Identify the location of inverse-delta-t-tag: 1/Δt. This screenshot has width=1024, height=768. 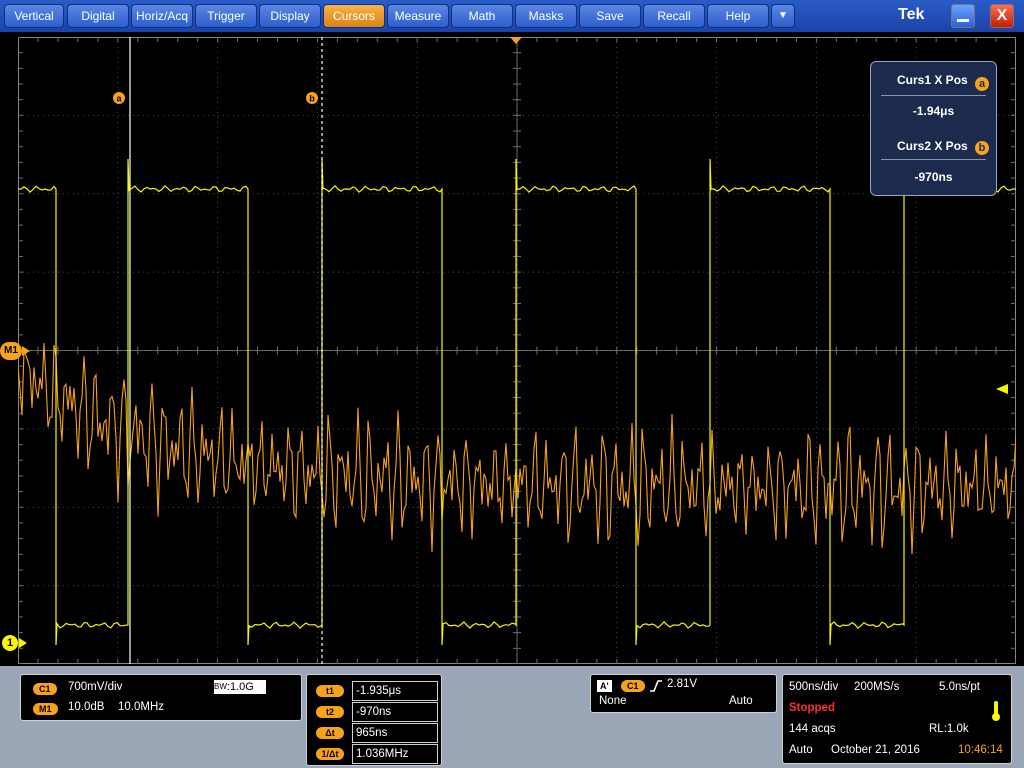
(330, 754).